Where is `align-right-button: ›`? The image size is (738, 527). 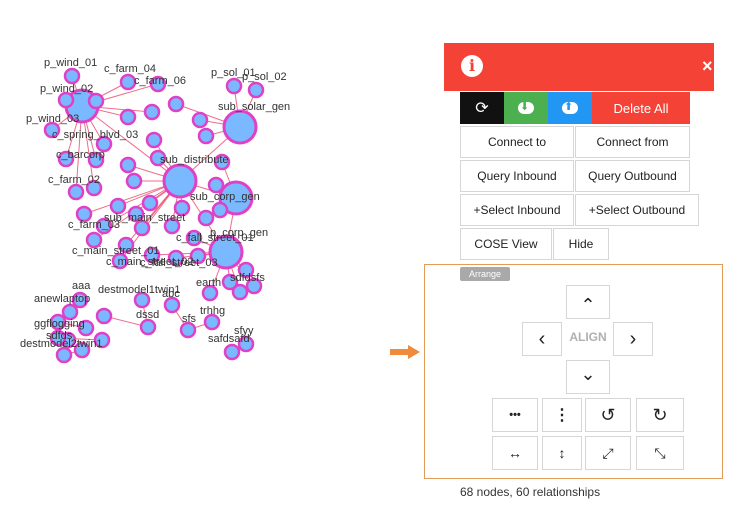 align-right-button: › is located at coordinates (633, 339).